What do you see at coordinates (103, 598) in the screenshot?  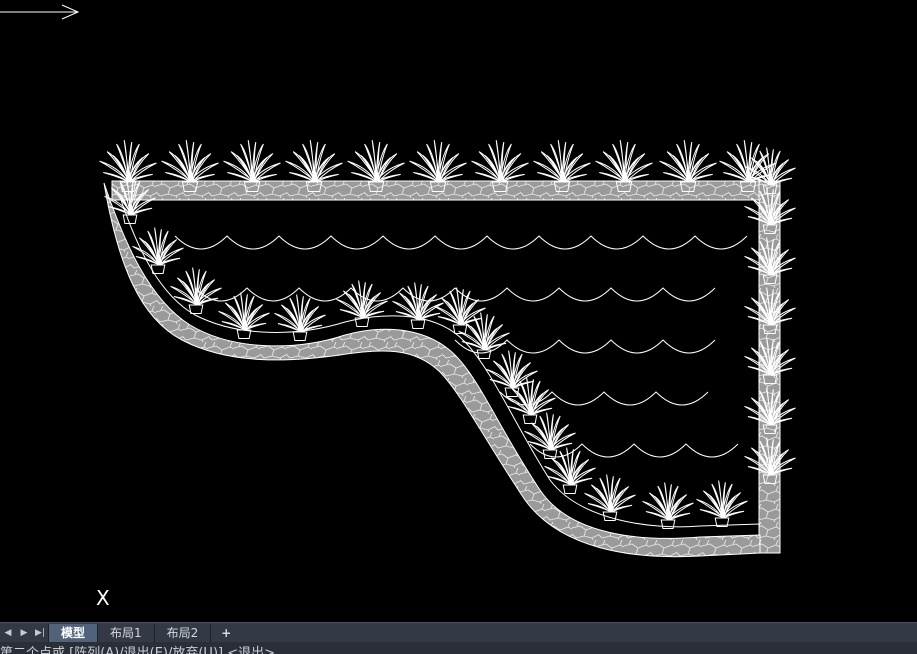 I see `ucs-x-label: X` at bounding box center [103, 598].